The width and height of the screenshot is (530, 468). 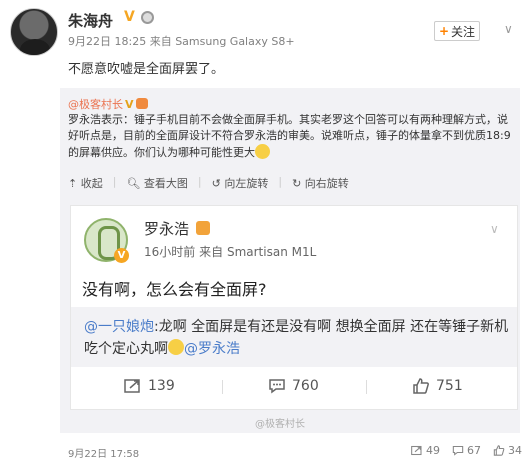 I want to click on card-source-prefix: 来自, so click(x=211, y=252).